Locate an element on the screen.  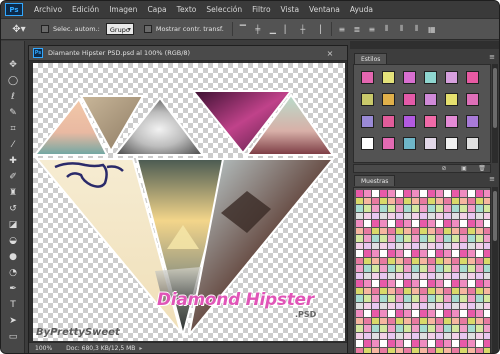
type-icon: T is located at coordinates (13, 305).